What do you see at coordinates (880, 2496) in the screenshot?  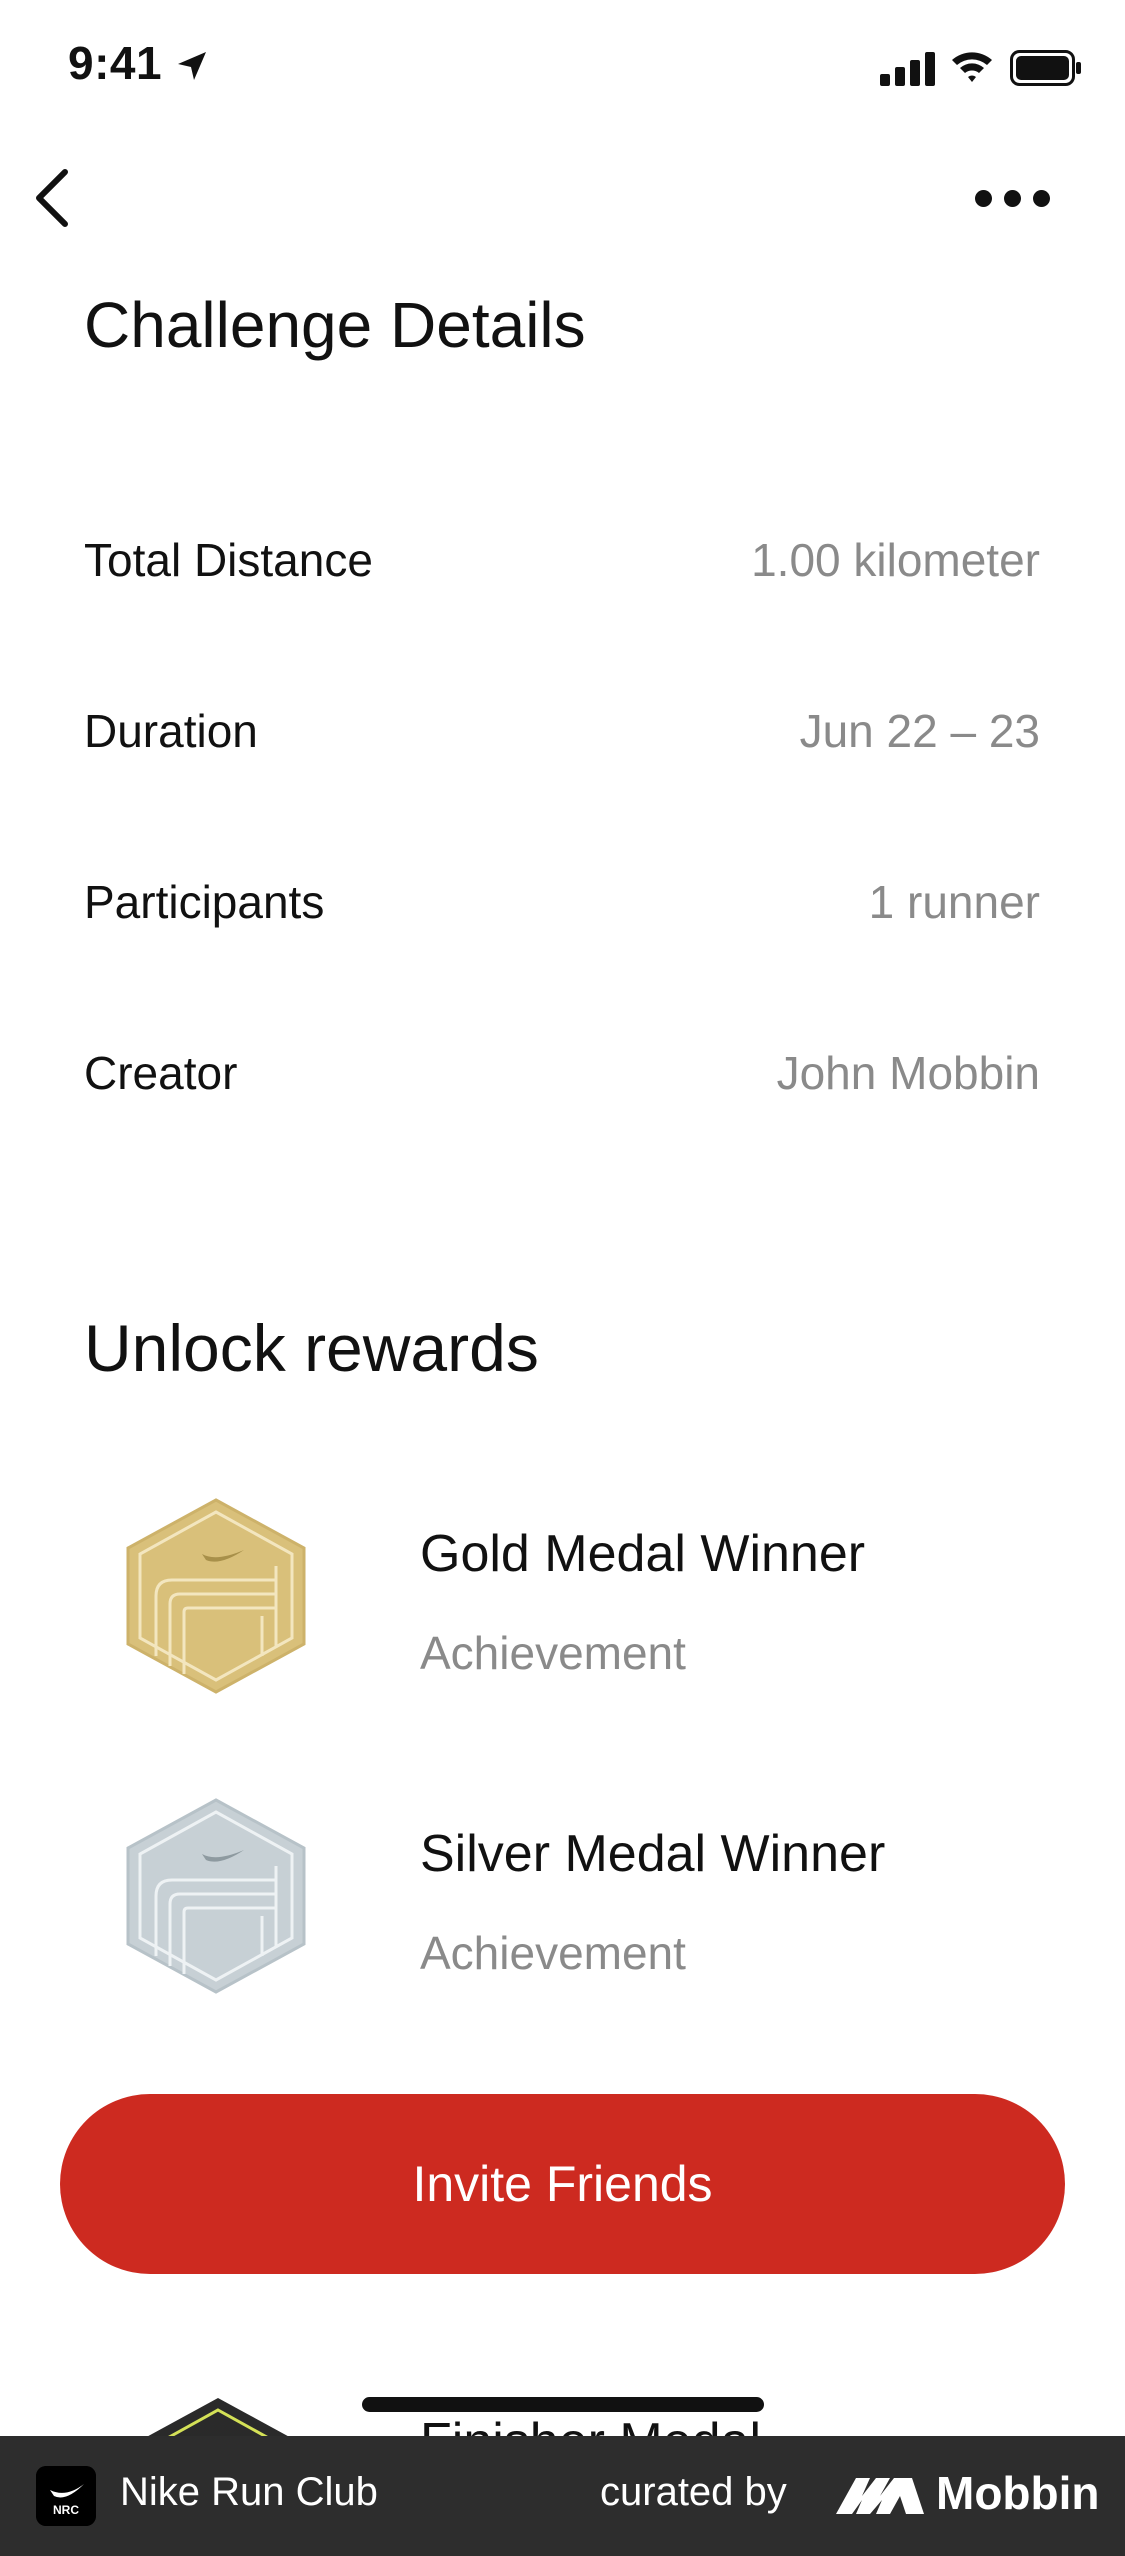 I see `mobbin-logo-icon` at bounding box center [880, 2496].